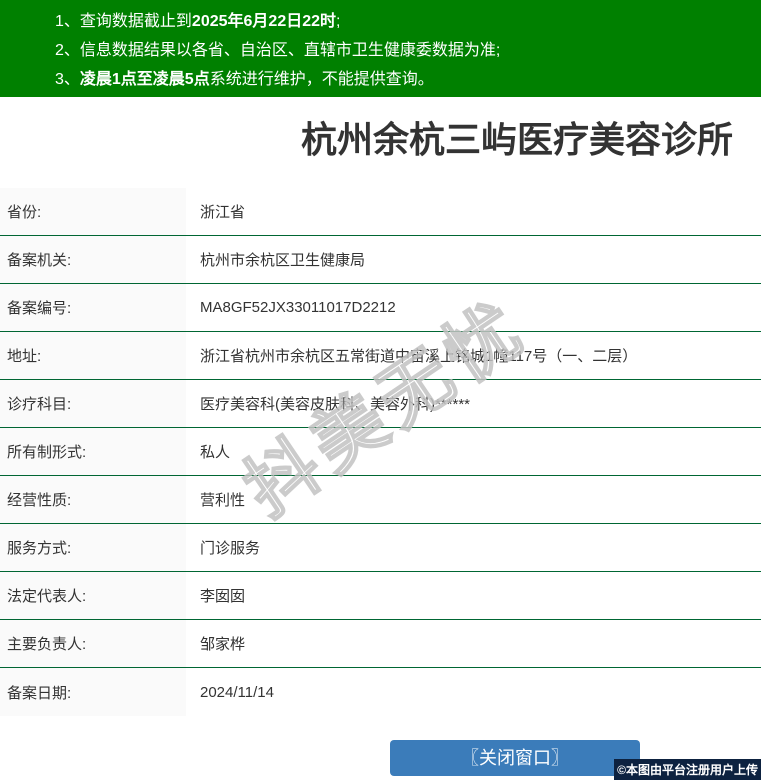 Image resolution: width=761 pixels, height=780 pixels. I want to click on row-value: MA8GF52JX33011017D2212, so click(298, 307).